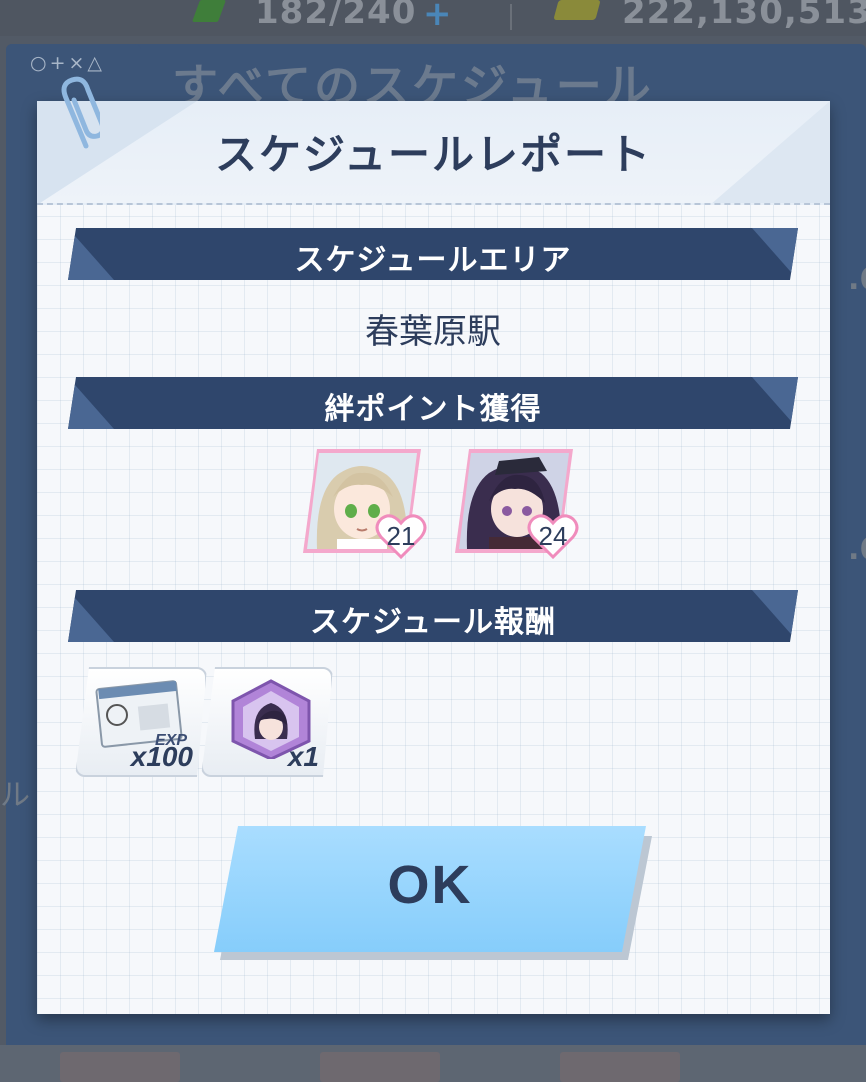 This screenshot has width=866, height=1082. I want to click on section-bar-area: スケジュールエリア, so click(433, 254).